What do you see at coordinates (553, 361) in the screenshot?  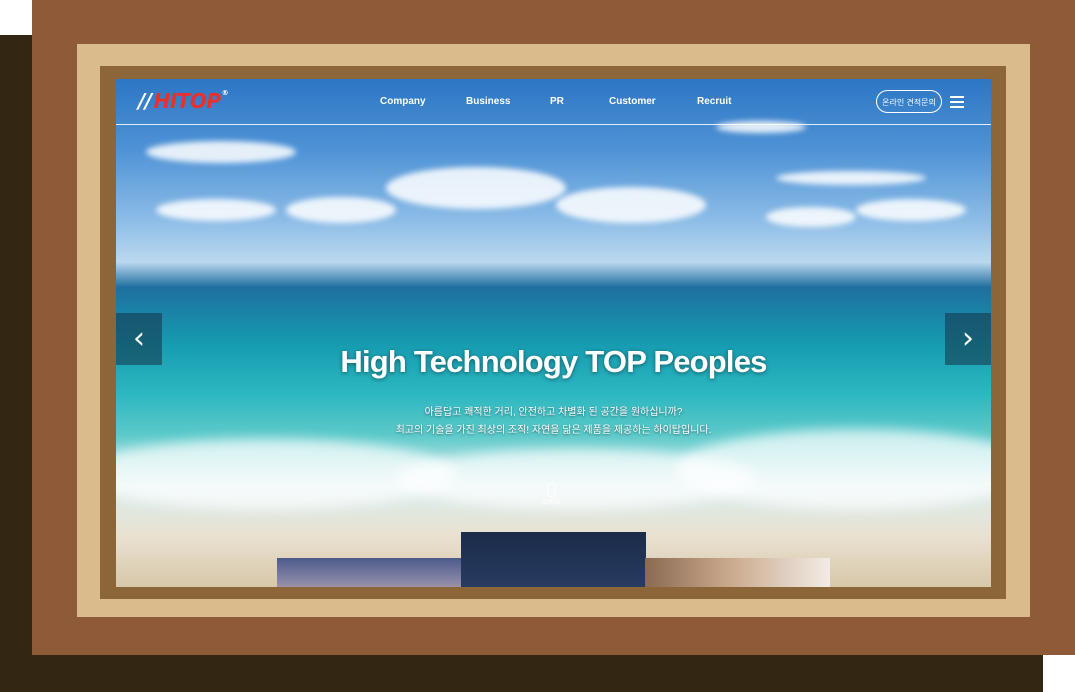 I see `hero-title: High Technology TOP Peoples` at bounding box center [553, 361].